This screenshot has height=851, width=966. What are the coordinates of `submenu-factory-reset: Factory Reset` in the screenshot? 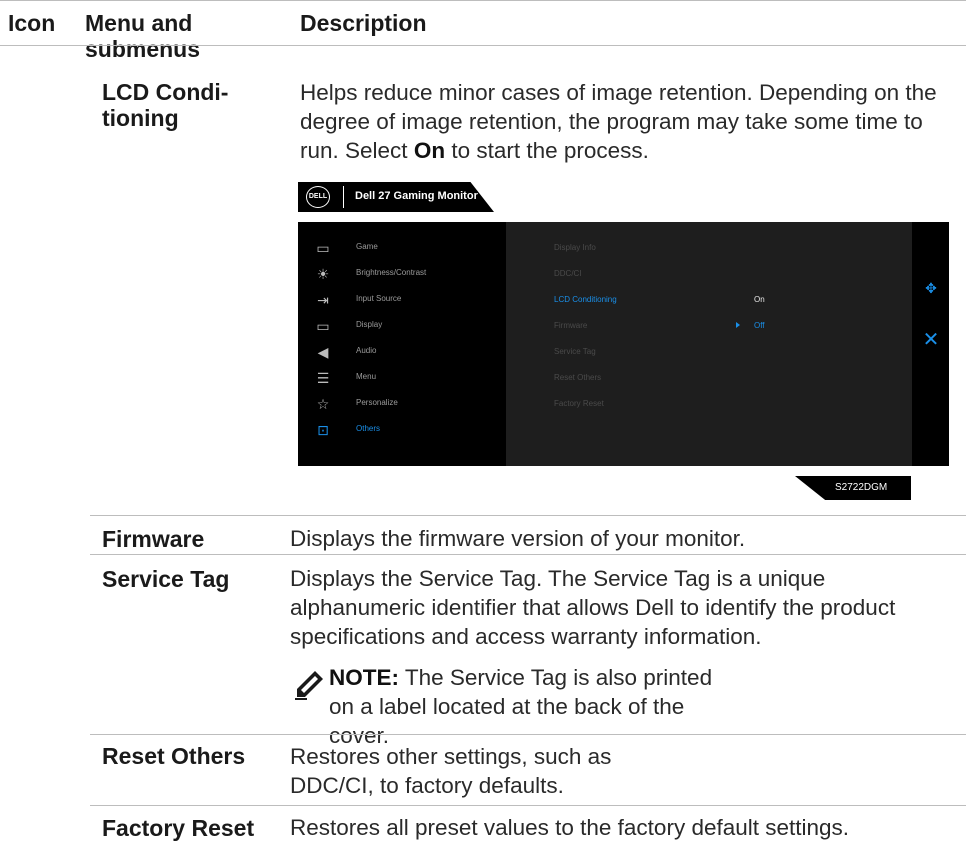 It's located at (178, 828).